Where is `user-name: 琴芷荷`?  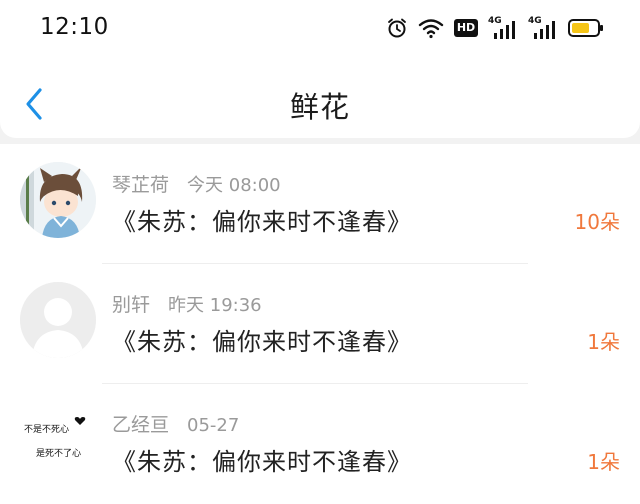
user-name: 琴芷荷 is located at coordinates (140, 185).